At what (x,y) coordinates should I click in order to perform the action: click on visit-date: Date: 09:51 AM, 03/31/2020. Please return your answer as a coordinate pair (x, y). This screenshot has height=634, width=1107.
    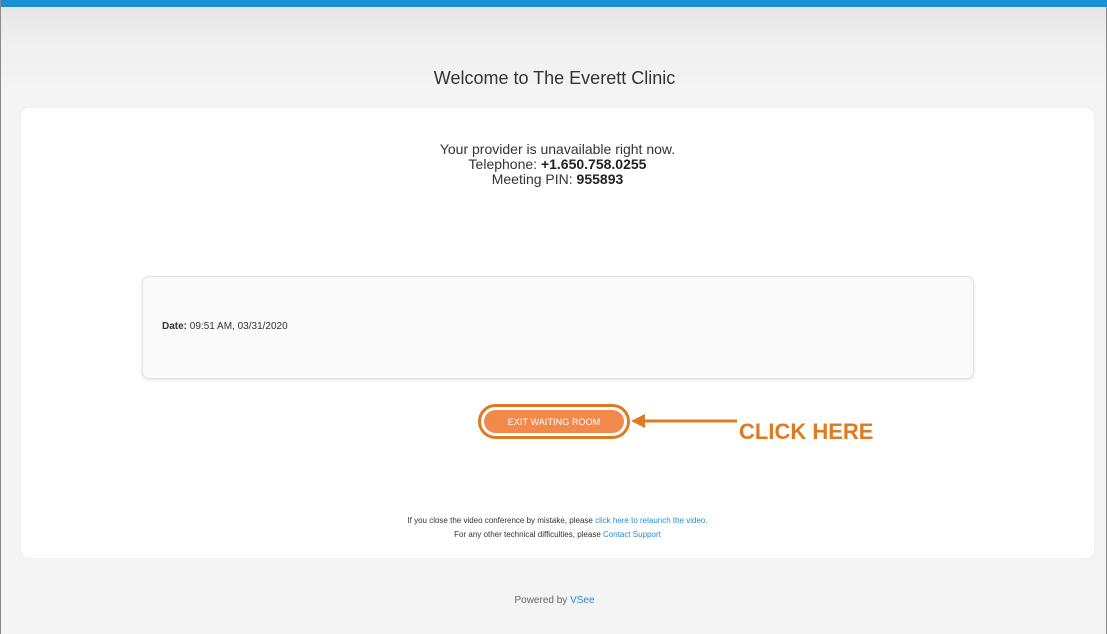
    Looking at the image, I should click on (225, 326).